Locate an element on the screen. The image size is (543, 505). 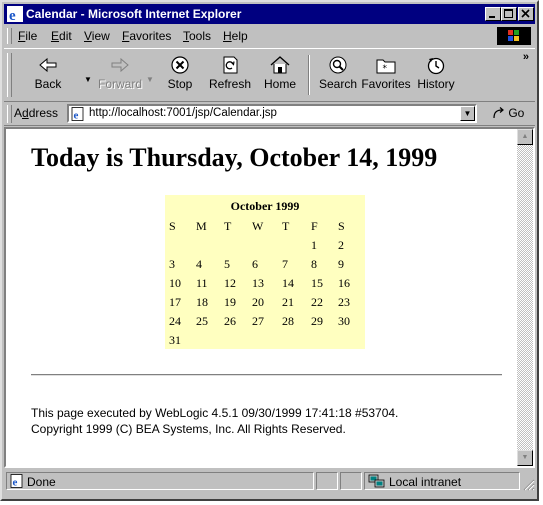
menu-view: View is located at coordinates (97, 36).